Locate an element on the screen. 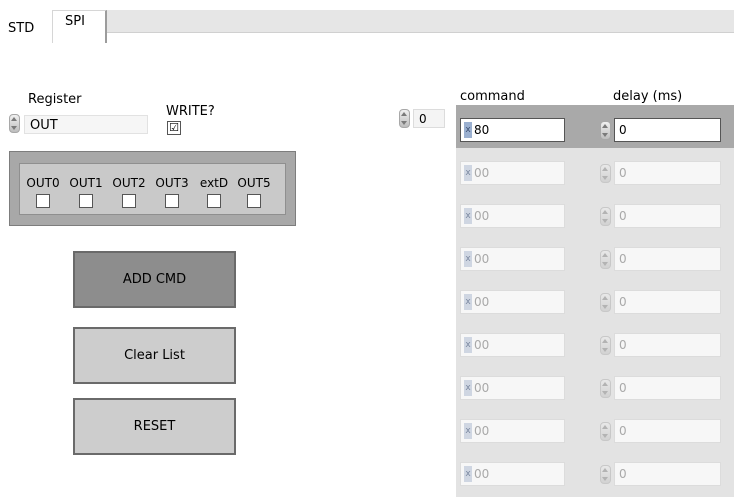  bit-checkbox-out0 is located at coordinates (43, 201).